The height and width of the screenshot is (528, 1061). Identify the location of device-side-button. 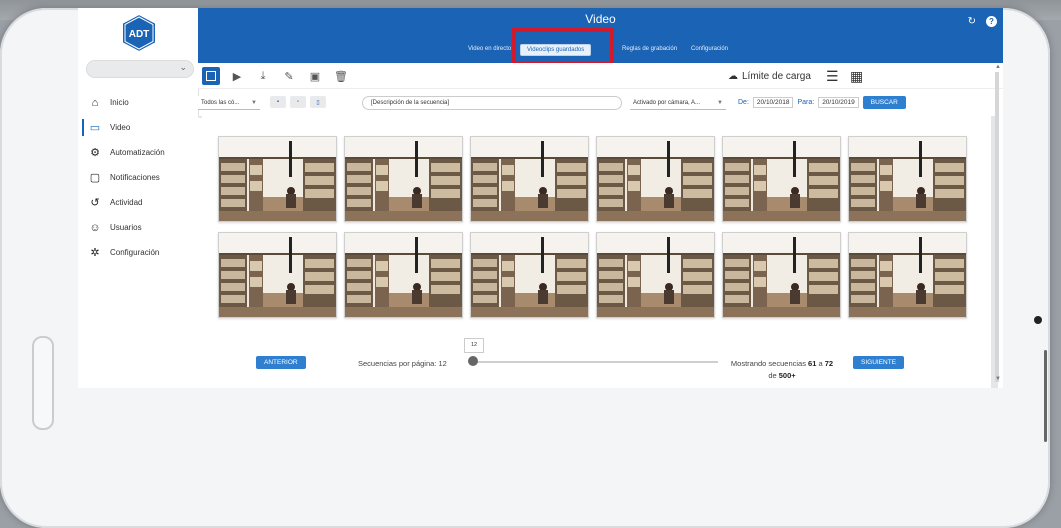
(43, 383).